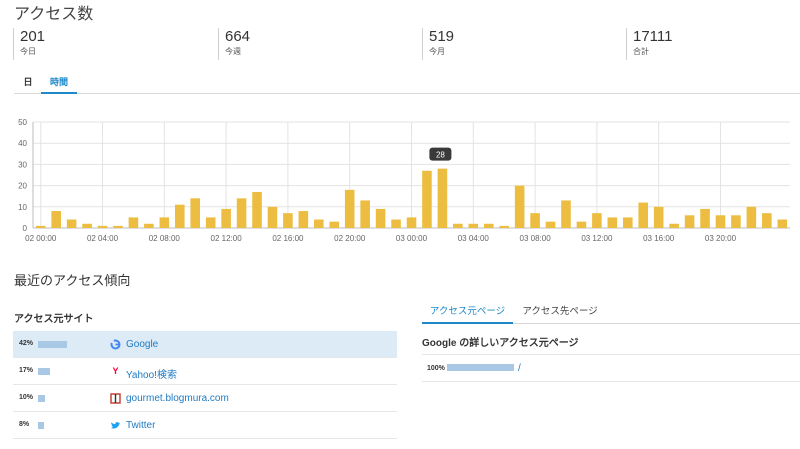 The height and width of the screenshot is (449, 800). What do you see at coordinates (151, 373) in the screenshot?
I see `referrer-link: Yahoo!検索` at bounding box center [151, 373].